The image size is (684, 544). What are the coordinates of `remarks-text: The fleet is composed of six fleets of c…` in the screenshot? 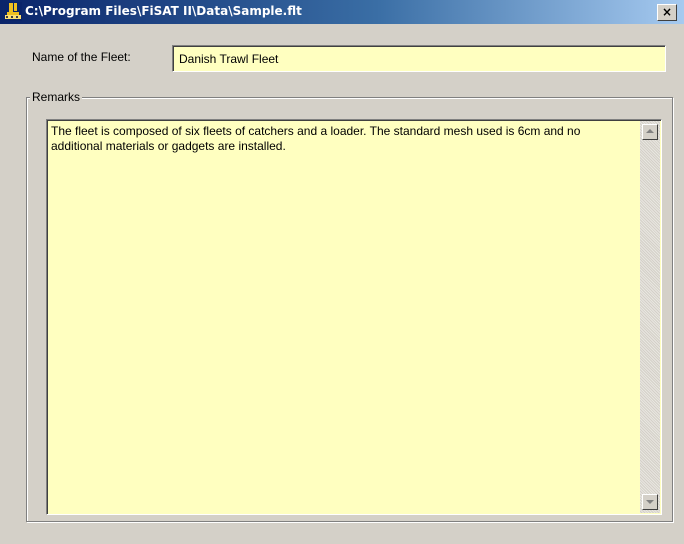 It's located at (341, 139).